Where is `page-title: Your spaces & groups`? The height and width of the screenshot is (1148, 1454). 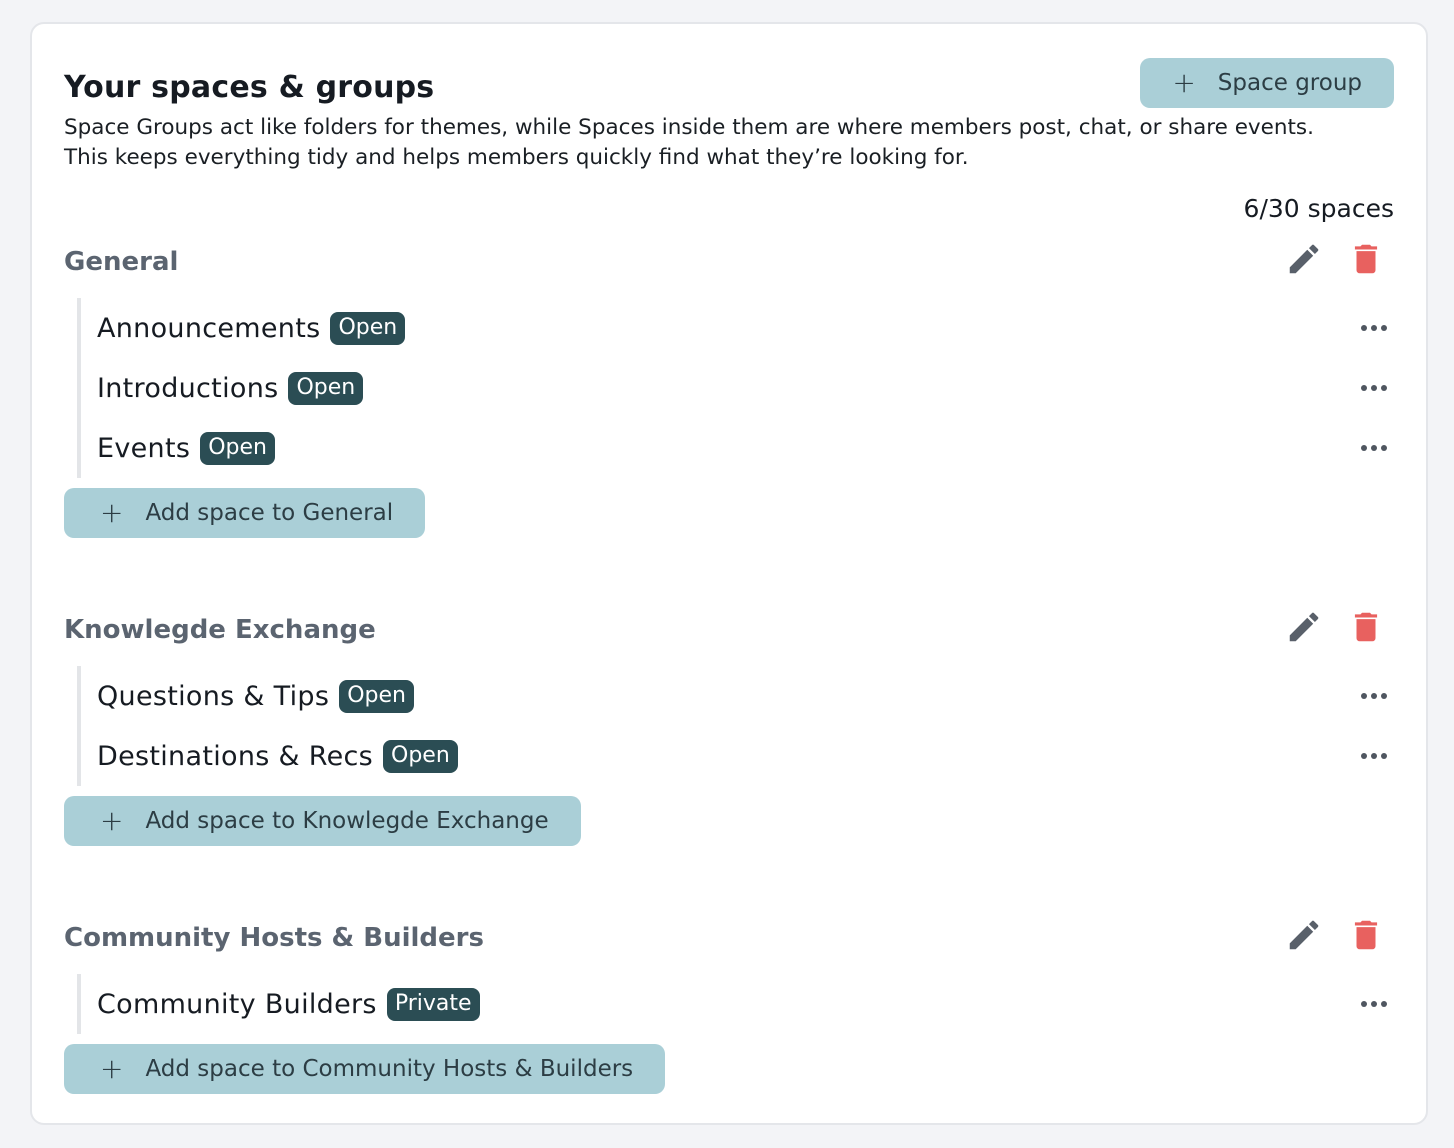
page-title: Your spaces & groups is located at coordinates (249, 87).